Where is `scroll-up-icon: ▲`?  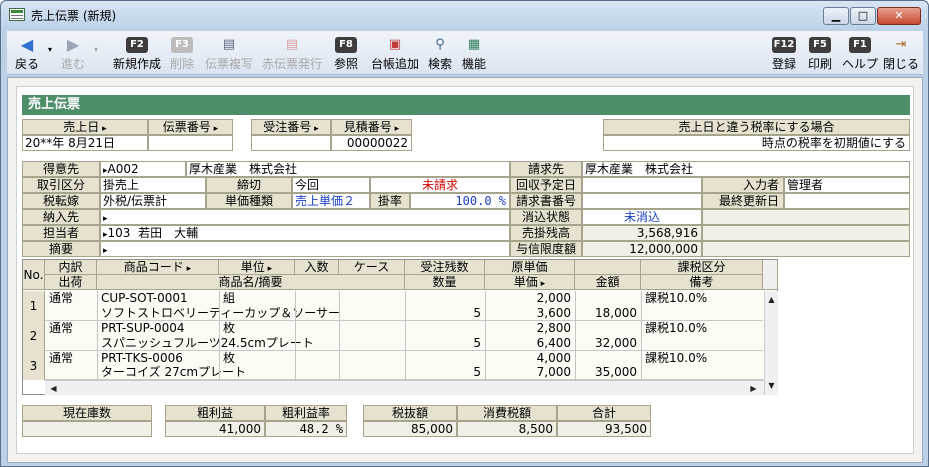 scroll-up-icon: ▲ is located at coordinates (771, 299).